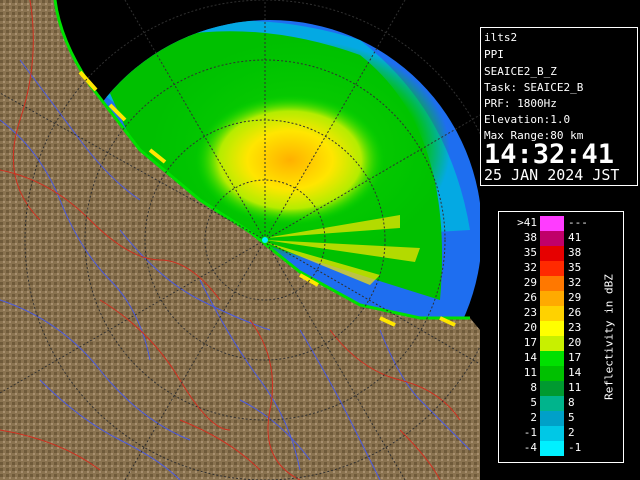 Image resolution: width=640 pixels, height=480 pixels. What do you see at coordinates (533, 402) in the screenshot?
I see `legend-low-value: 5` at bounding box center [533, 402].